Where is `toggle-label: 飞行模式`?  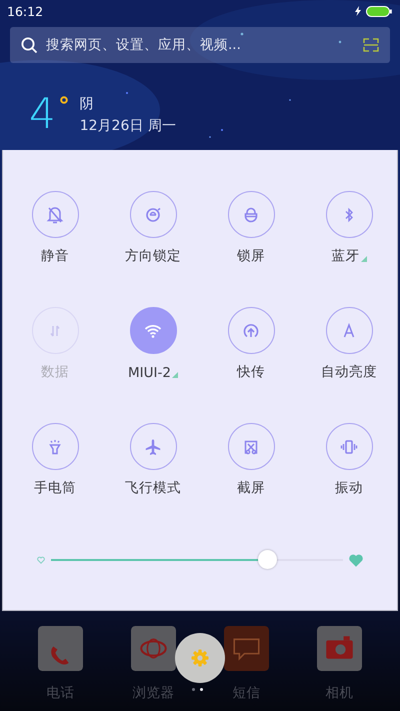 toggle-label: 飞行模式 is located at coordinates (153, 488).